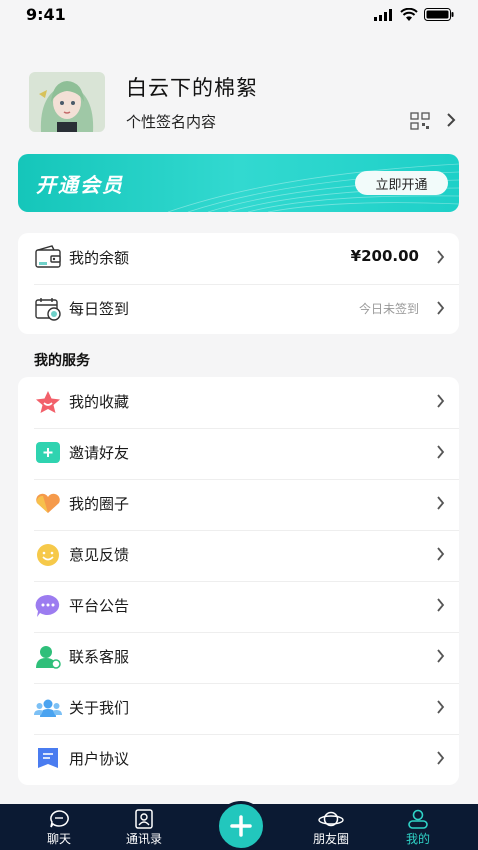  I want to click on heart-circle-icon, so click(48, 503).